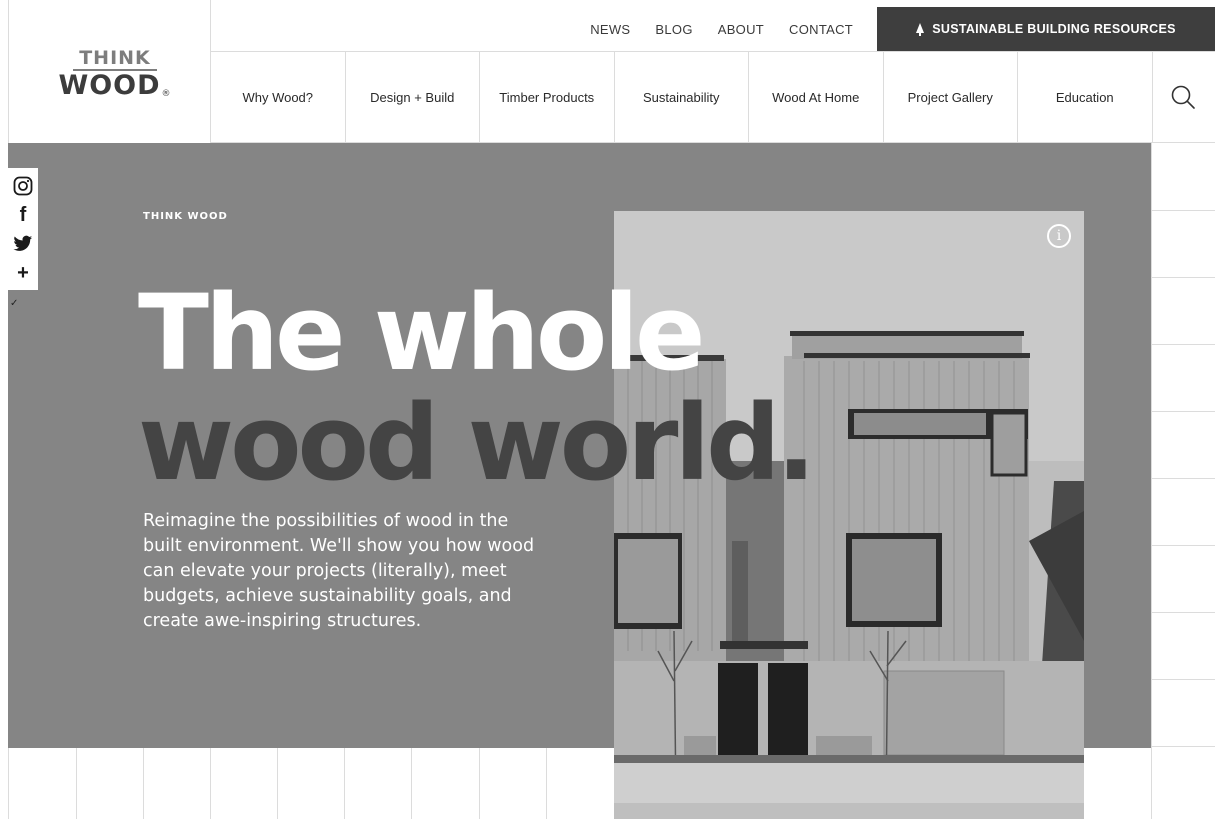 This screenshot has height=819, width=1215. Describe the element at coordinates (610, 29) in the screenshot. I see `news-link: NEWS` at that location.